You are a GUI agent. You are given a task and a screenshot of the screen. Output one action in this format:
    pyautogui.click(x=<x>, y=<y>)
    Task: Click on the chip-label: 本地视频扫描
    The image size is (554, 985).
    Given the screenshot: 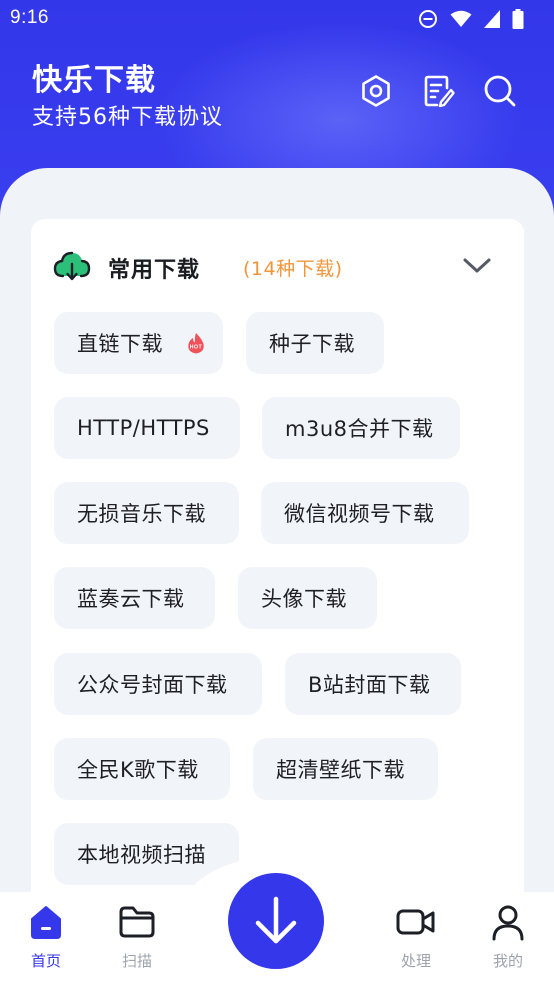 What is the action you would take?
    pyautogui.click(x=141, y=855)
    